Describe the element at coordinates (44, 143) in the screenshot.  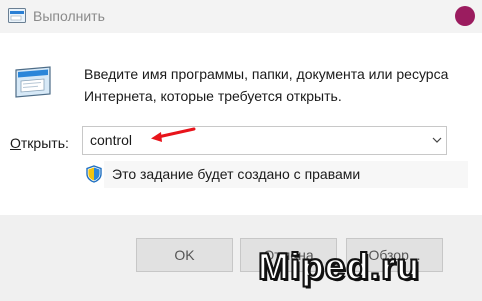
I see `open-label-text: ткрыть:` at that location.